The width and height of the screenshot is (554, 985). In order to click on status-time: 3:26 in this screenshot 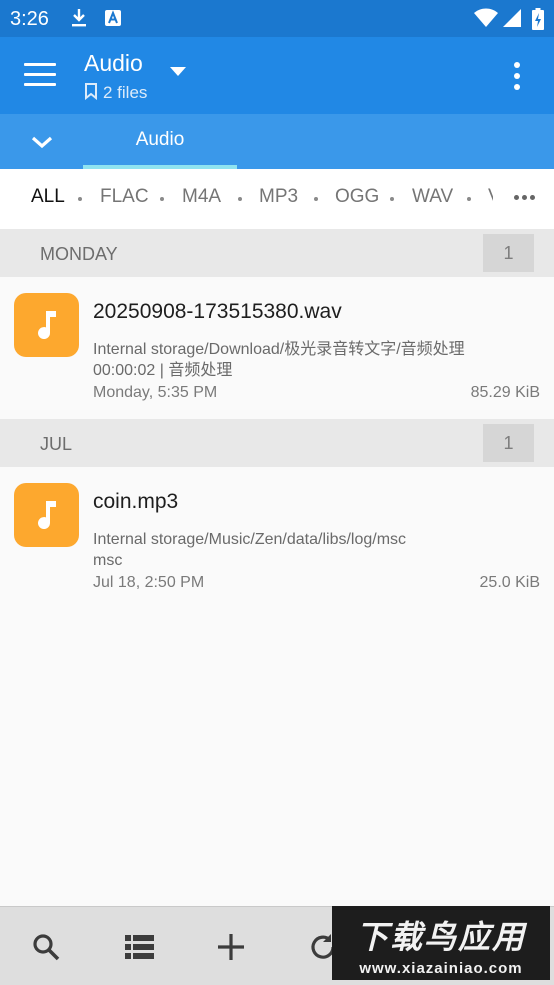, I will do `click(29, 19)`.